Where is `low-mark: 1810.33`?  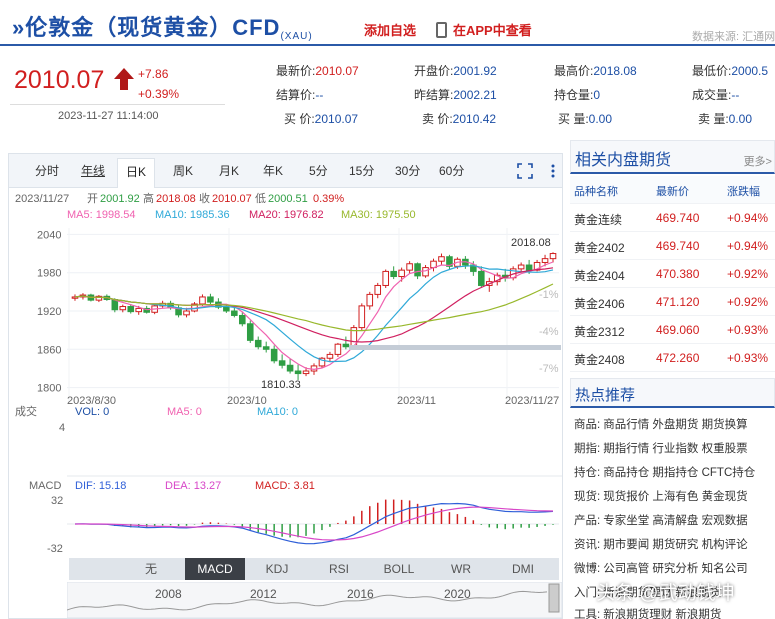
low-mark: 1810.33 is located at coordinates (281, 385).